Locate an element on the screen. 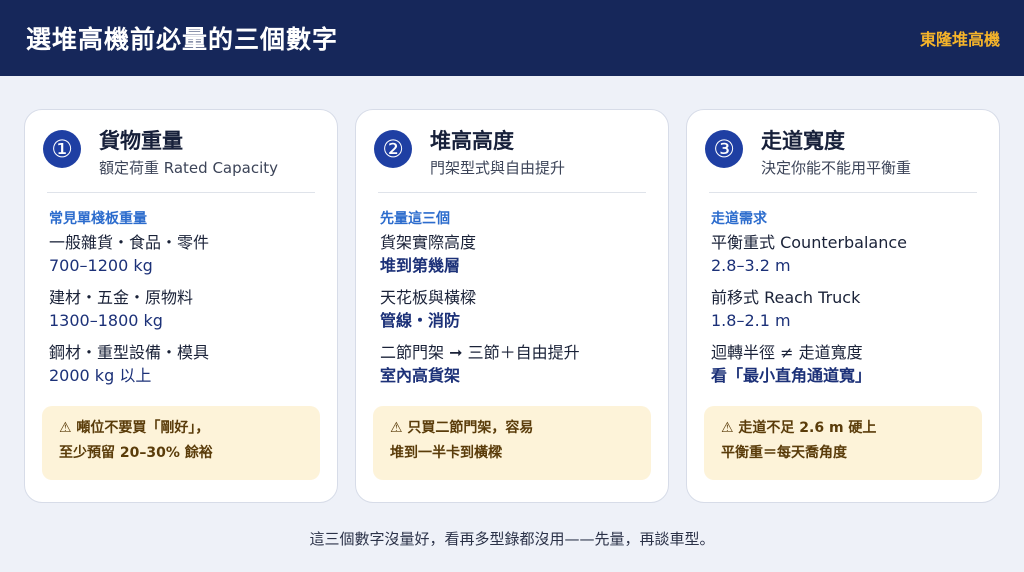  item-label: 迴轉半徑 ≠ 走道寬度 is located at coordinates (787, 352).